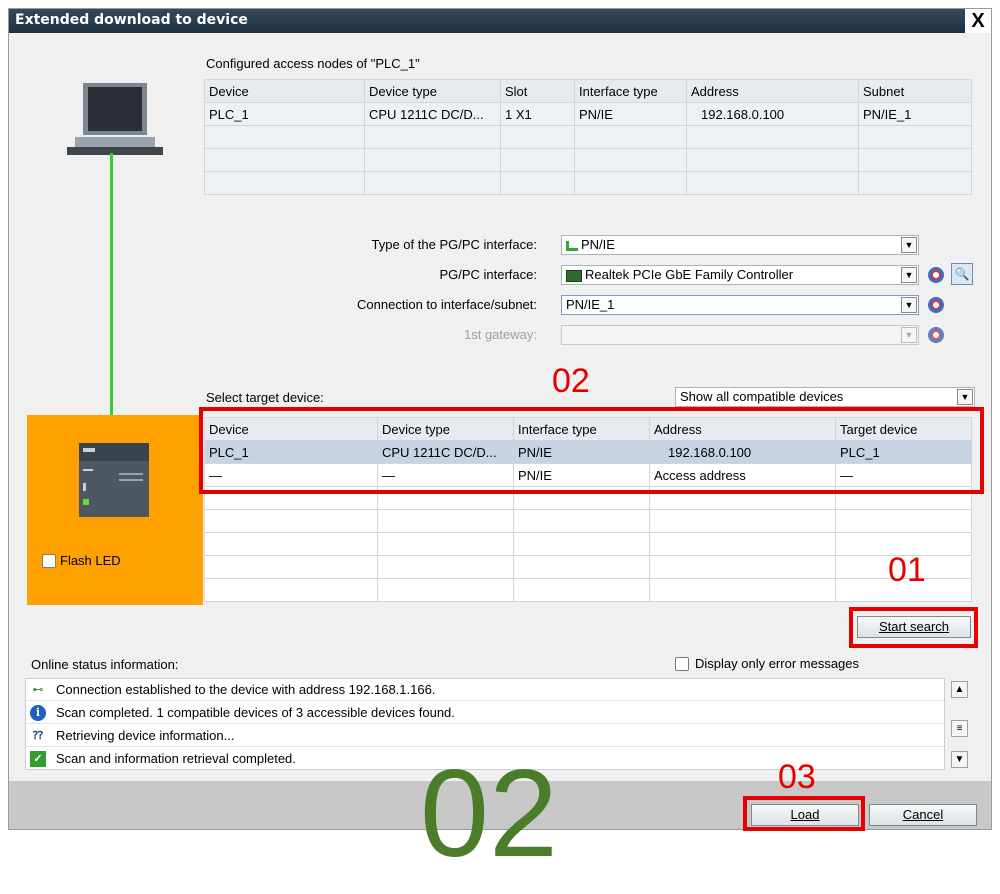 The image size is (1000, 894). I want to click on retrieving-icon: ⁇, so click(38, 736).